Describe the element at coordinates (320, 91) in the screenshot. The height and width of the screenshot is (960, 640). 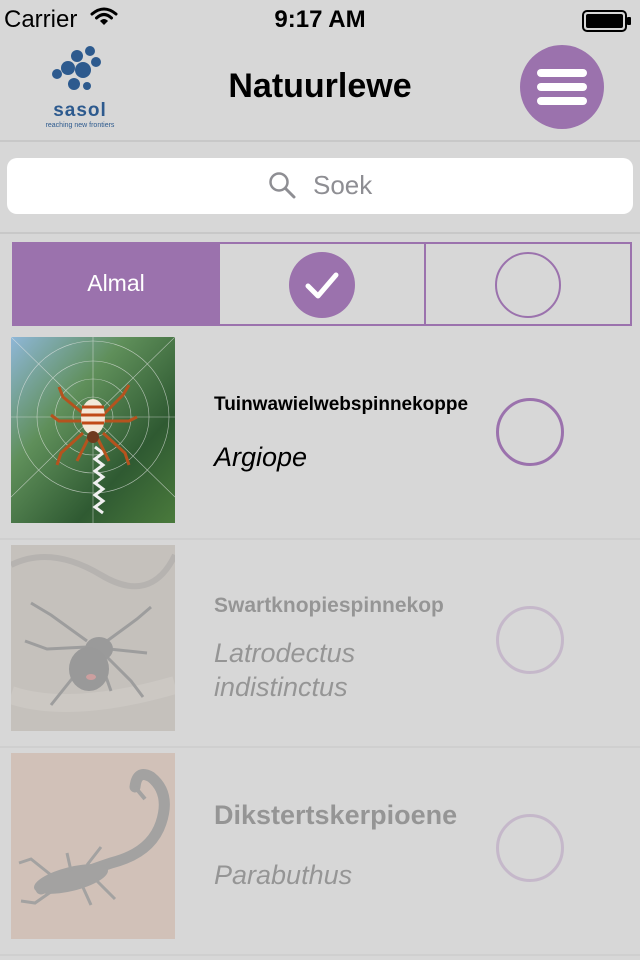
I see `navigation-bar: sasol reaching new frontiers Natuurlewe` at that location.